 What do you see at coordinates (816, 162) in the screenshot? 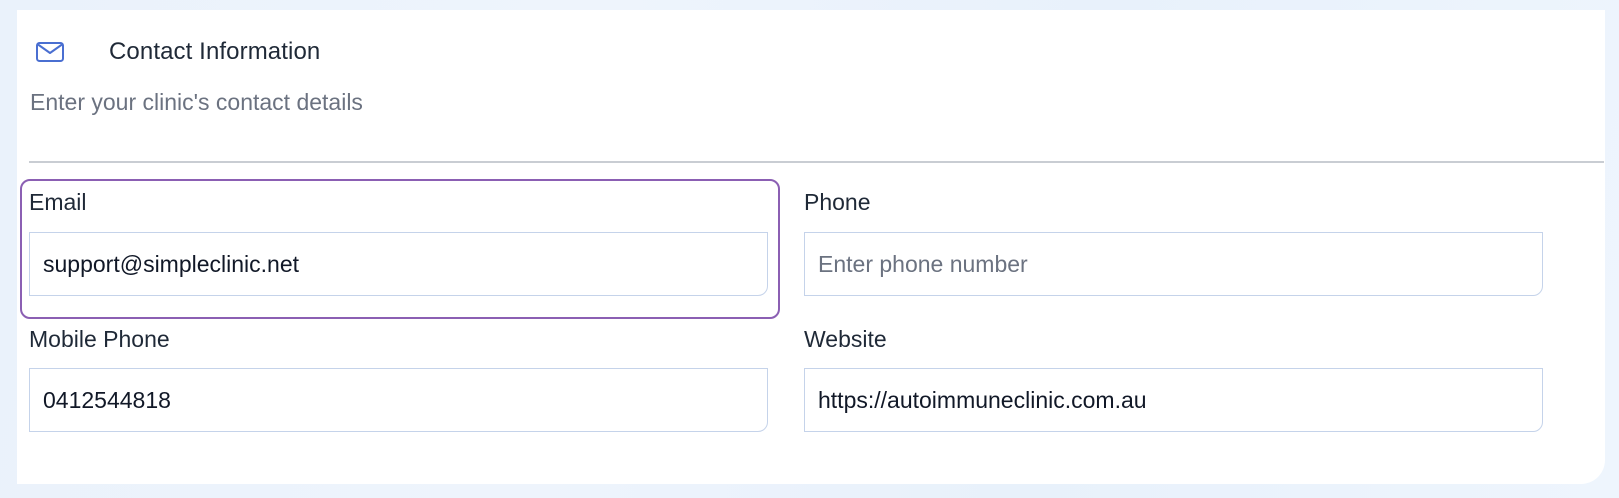
I see `section-divider` at bounding box center [816, 162].